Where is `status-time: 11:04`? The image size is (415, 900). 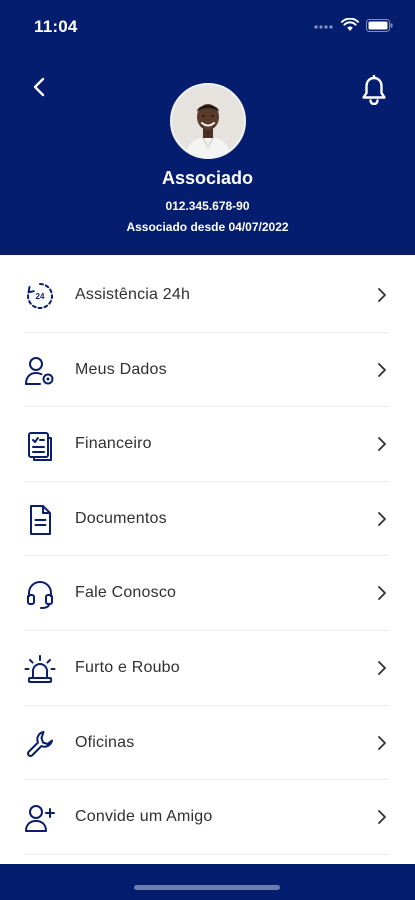
status-time: 11:04 is located at coordinates (56, 26).